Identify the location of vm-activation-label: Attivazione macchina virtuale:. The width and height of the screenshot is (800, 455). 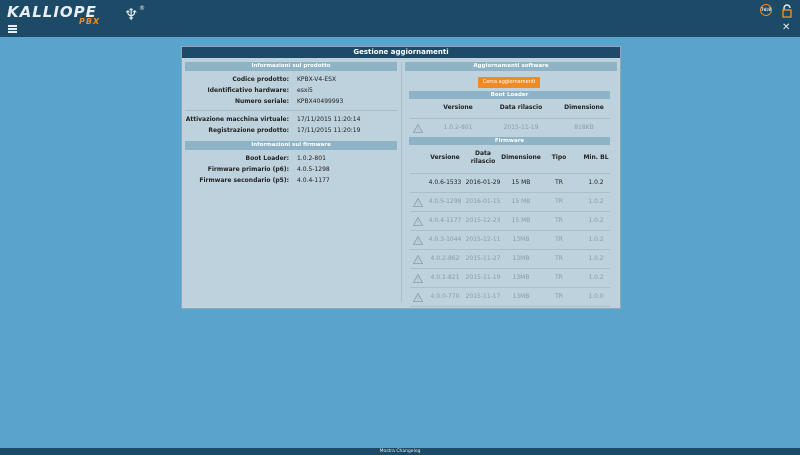
(237, 119).